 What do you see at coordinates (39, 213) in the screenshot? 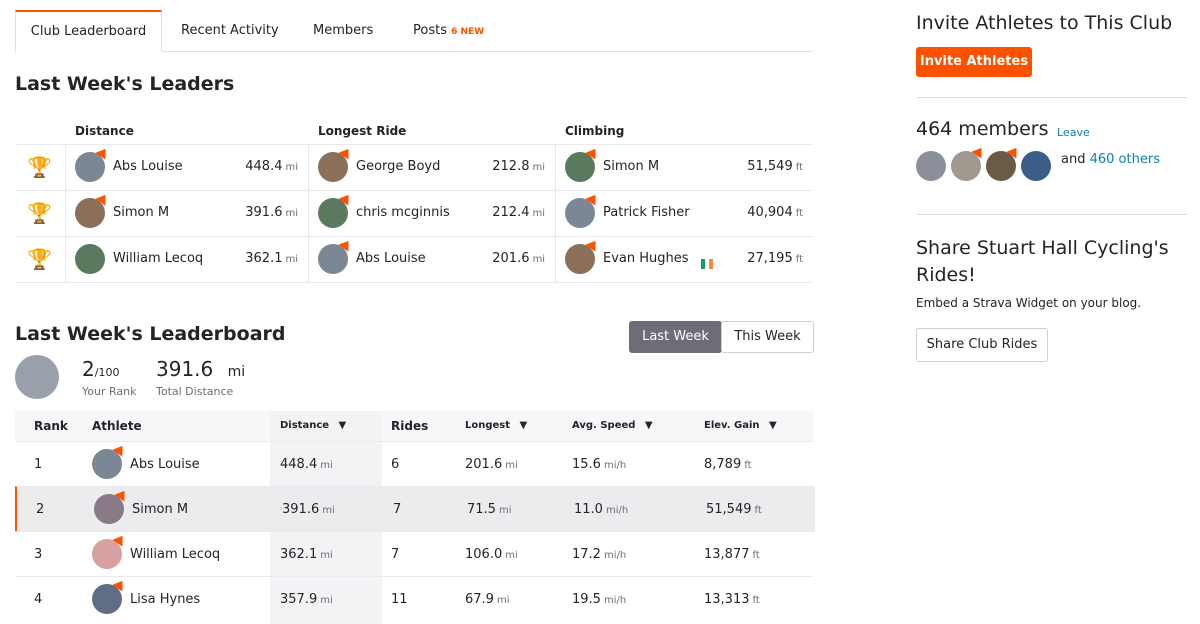
I see `trophy-icon: 🏆` at bounding box center [39, 213].